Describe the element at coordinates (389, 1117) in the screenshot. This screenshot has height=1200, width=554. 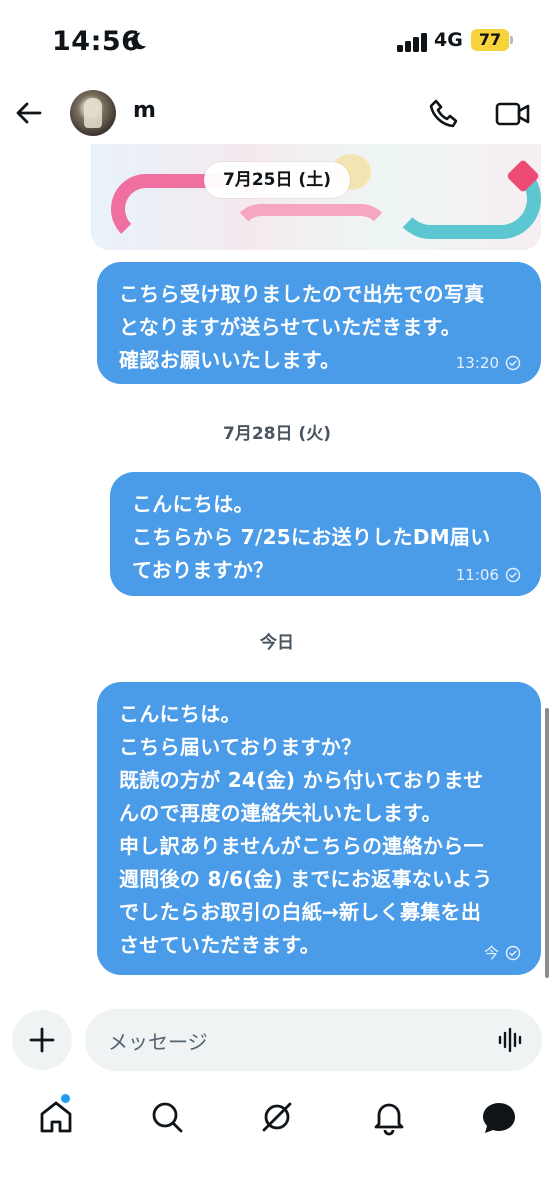
I see `bell-icon` at that location.